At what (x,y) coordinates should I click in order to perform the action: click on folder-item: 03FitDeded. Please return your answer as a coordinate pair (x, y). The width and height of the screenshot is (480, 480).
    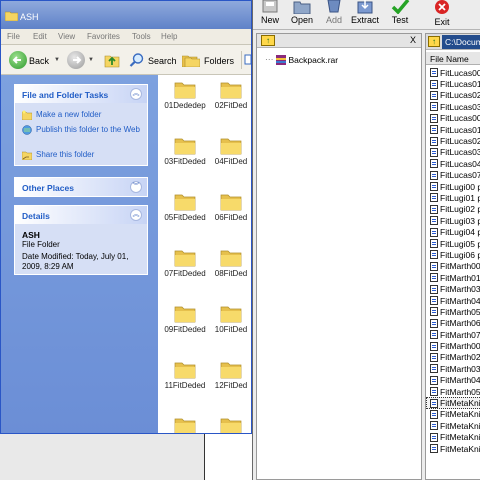
    Looking at the image, I should click on (185, 150).